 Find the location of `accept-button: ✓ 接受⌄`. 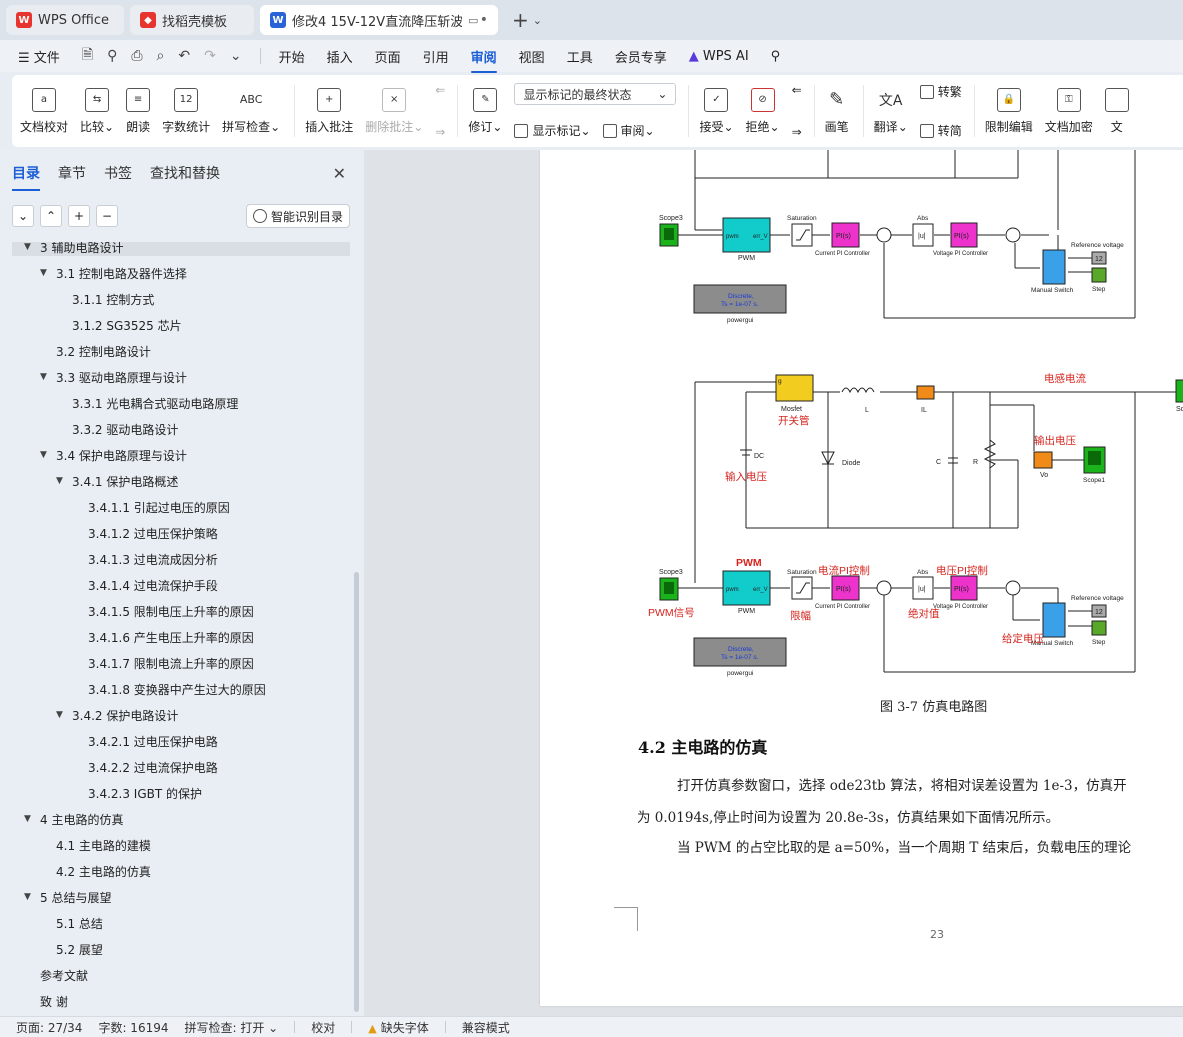

accept-button: ✓ 接受⌄ is located at coordinates (716, 111).